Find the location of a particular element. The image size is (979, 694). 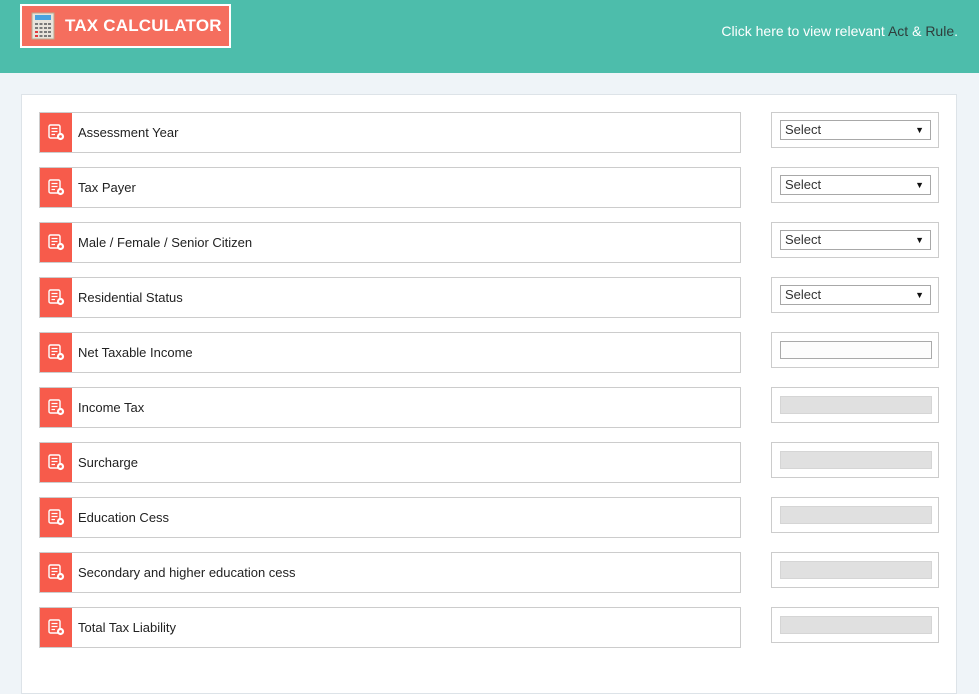

row-label-box: Education Cess is located at coordinates (390, 517).